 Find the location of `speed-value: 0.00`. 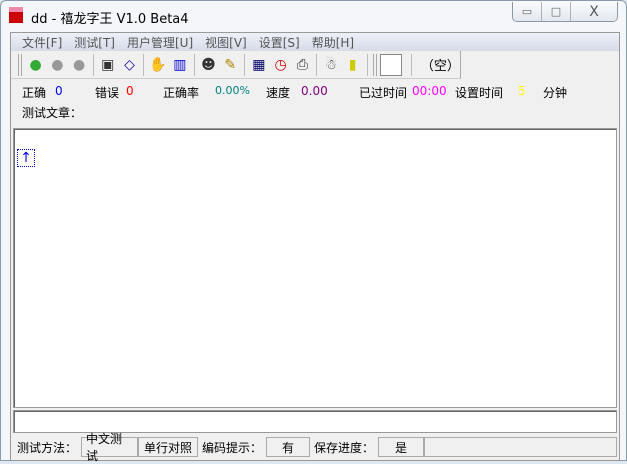

speed-value: 0.00 is located at coordinates (314, 91).